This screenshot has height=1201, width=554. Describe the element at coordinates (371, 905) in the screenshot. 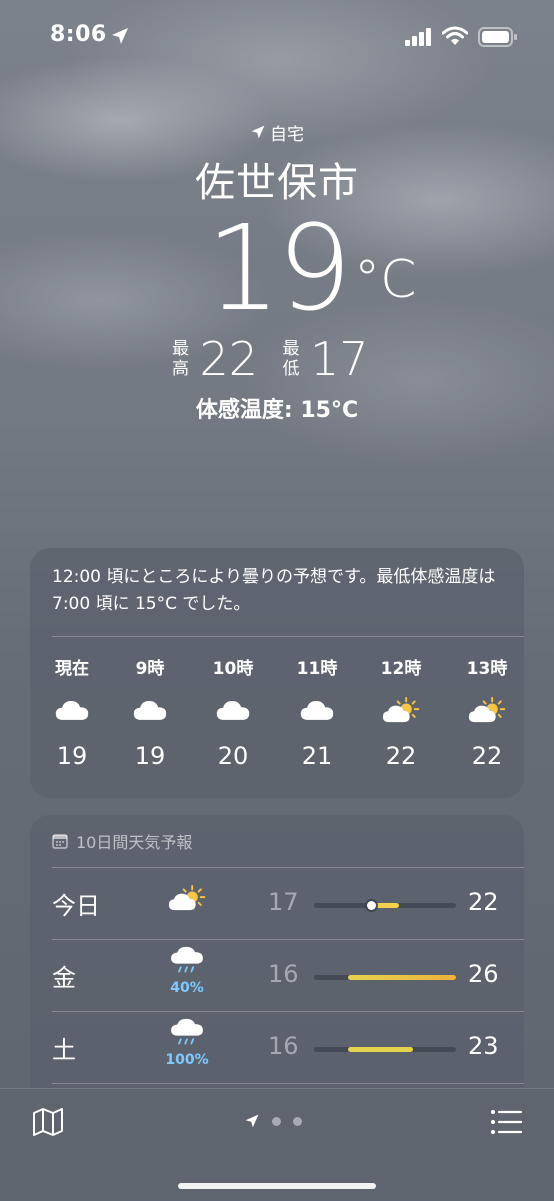

I see `current-temp-marker` at that location.